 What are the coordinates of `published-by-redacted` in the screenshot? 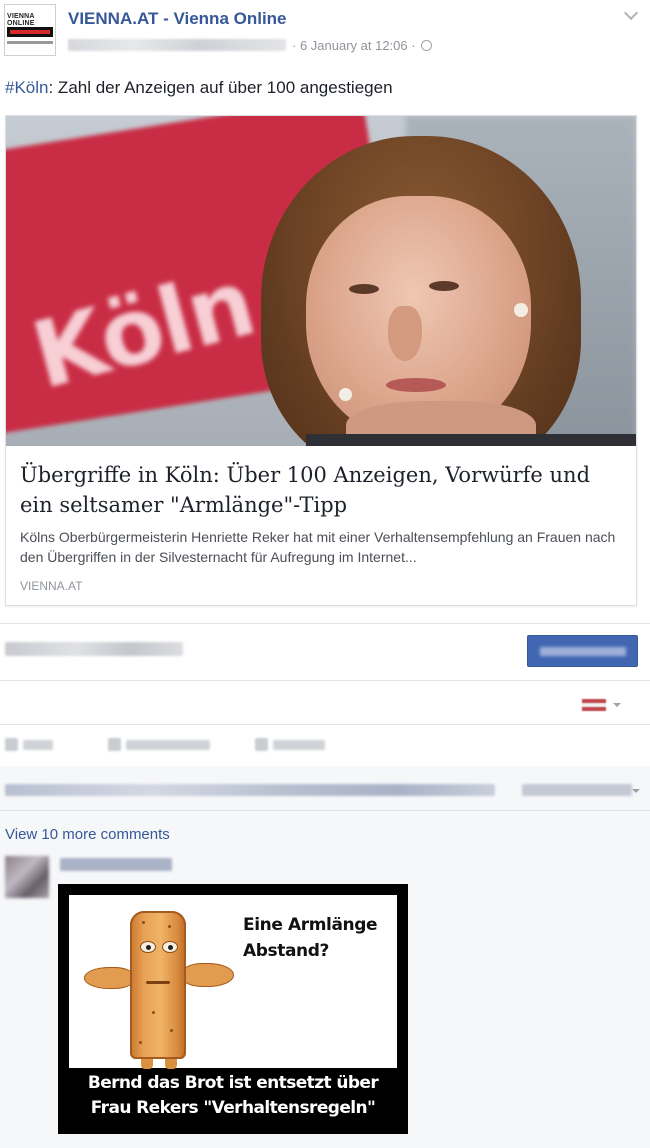 It's located at (177, 45).